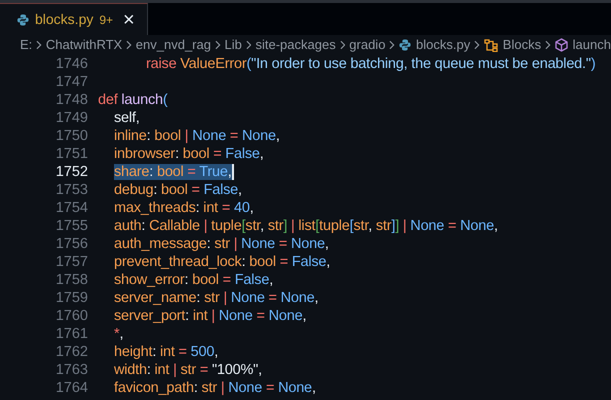  Describe the element at coordinates (71, 370) in the screenshot. I see `line-number: 1763` at that location.